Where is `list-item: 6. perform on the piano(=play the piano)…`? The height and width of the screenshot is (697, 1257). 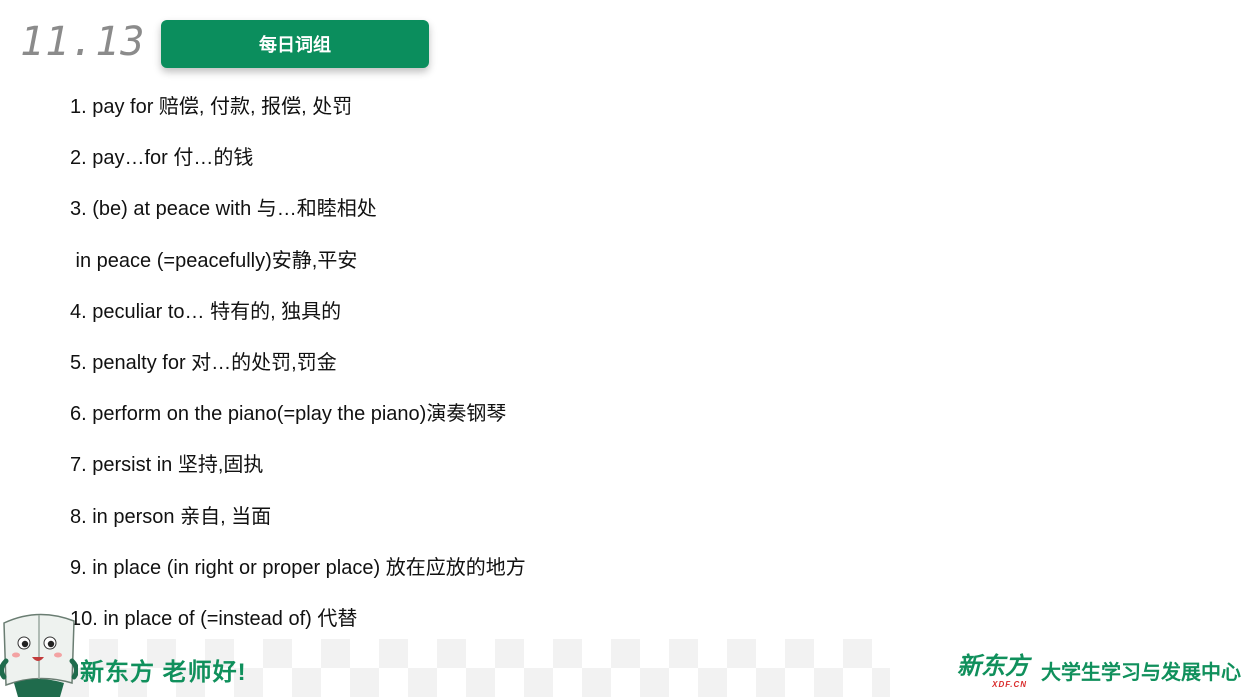
list-item: 6. perform on the piano(=play the piano)… is located at coordinates (288, 414).